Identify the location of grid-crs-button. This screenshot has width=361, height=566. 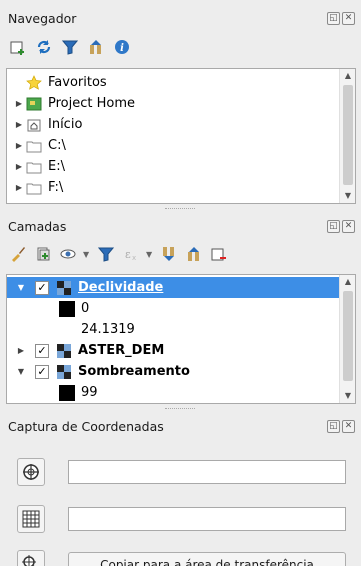
(31, 519).